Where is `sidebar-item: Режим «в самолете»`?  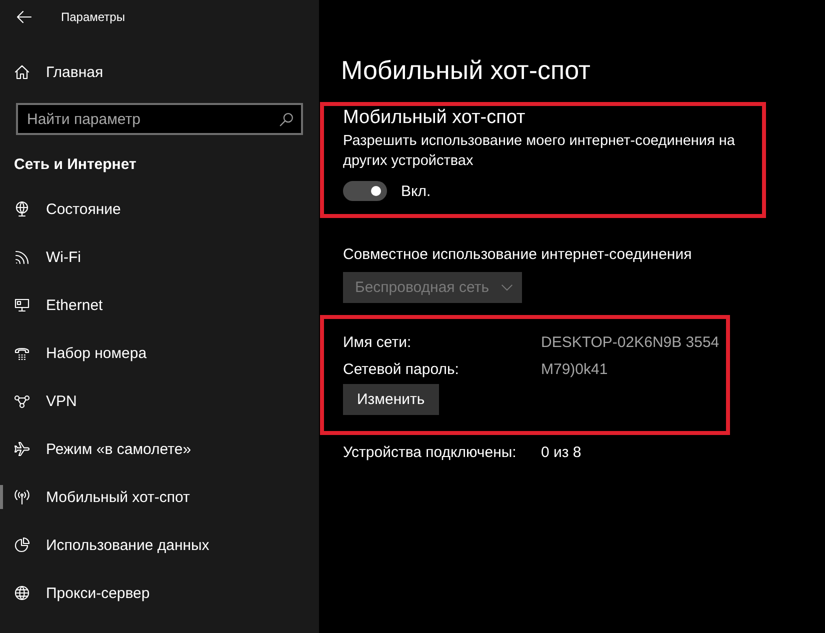 sidebar-item: Режим «в самолете» is located at coordinates (159, 449).